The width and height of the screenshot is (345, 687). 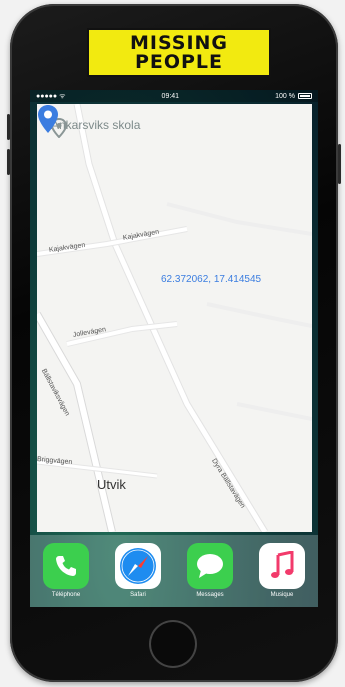 What do you see at coordinates (66, 566) in the screenshot?
I see `phone-icon` at bounding box center [66, 566].